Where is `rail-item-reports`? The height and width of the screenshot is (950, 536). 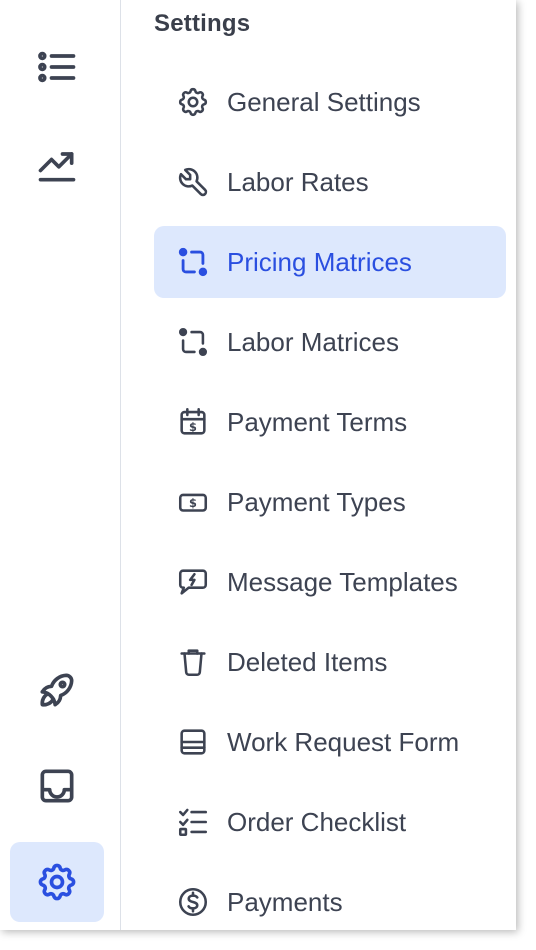
rail-item-reports is located at coordinates (57, 165).